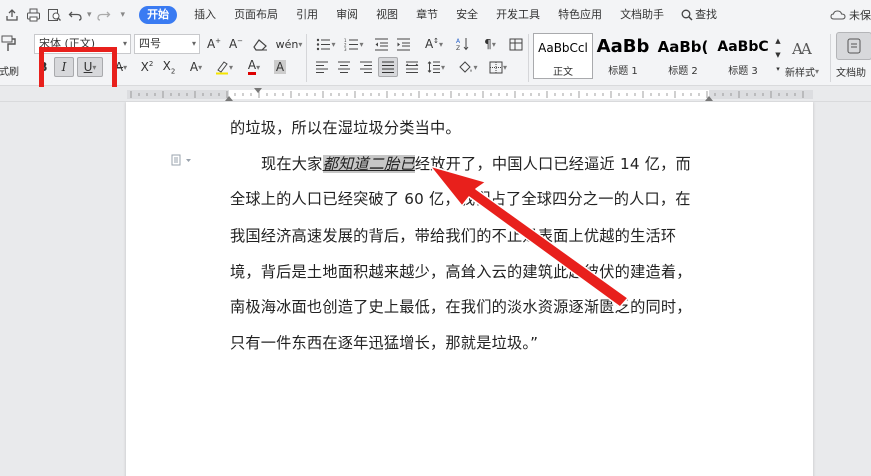 The image size is (871, 476). What do you see at coordinates (518, 15) in the screenshot?
I see `tab-developer: 开发工具` at bounding box center [518, 15].